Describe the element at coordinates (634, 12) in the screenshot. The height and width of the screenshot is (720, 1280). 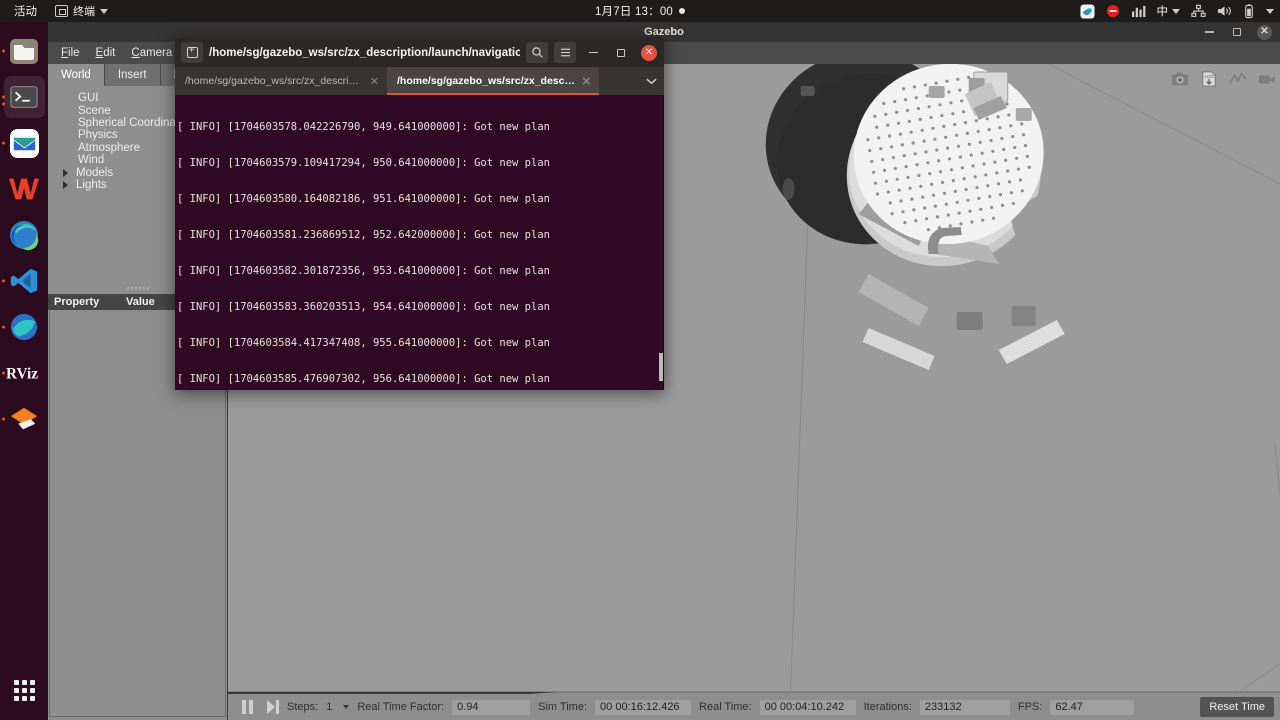
I see `clock-text: 1月7日 13：00` at that location.